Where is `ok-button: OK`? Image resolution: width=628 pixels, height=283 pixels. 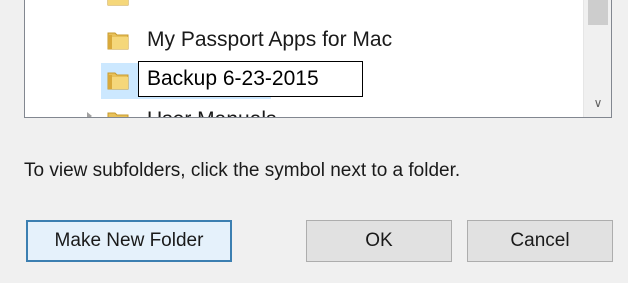
ok-button: OK is located at coordinates (379, 241).